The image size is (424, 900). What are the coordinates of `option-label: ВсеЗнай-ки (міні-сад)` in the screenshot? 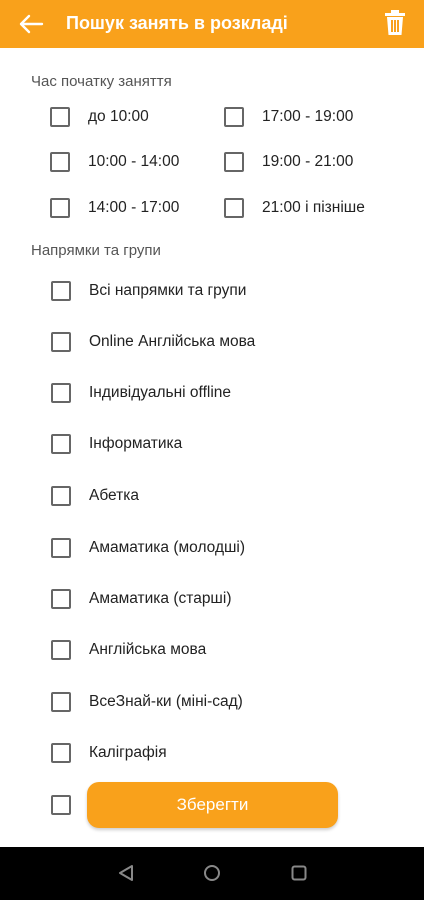 It's located at (166, 701).